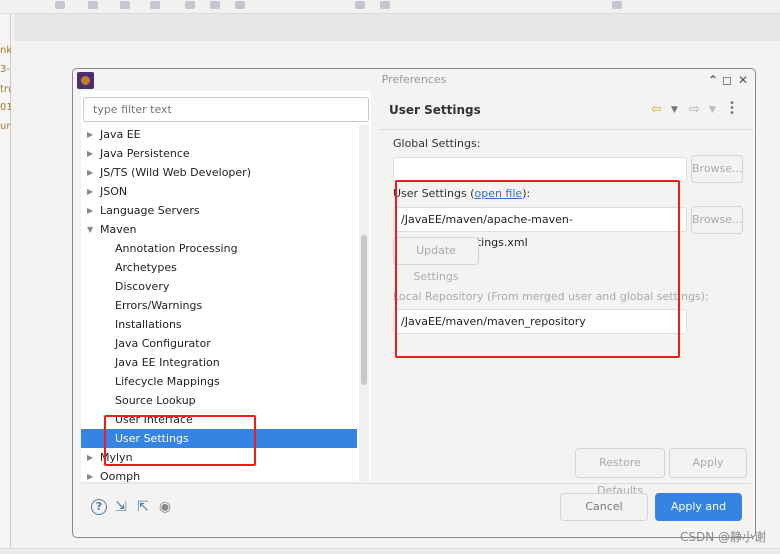 This screenshot has height=554, width=780. I want to click on background-text: nk, so click(5, 50).